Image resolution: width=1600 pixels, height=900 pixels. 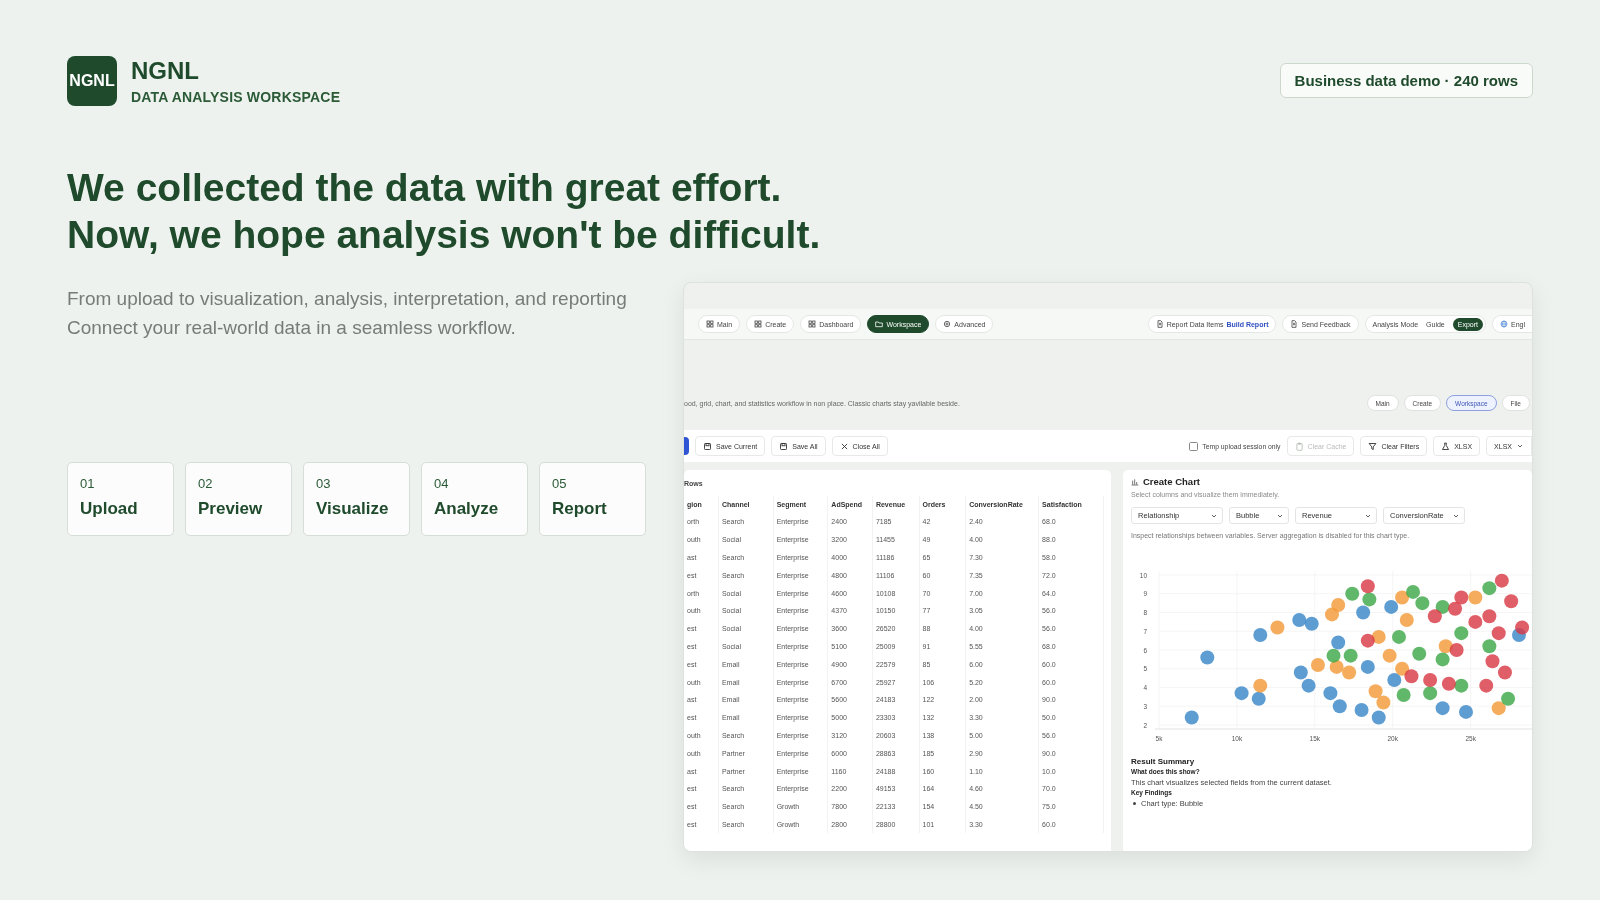 What do you see at coordinates (879, 324) in the screenshot?
I see `folder-icon` at bounding box center [879, 324].